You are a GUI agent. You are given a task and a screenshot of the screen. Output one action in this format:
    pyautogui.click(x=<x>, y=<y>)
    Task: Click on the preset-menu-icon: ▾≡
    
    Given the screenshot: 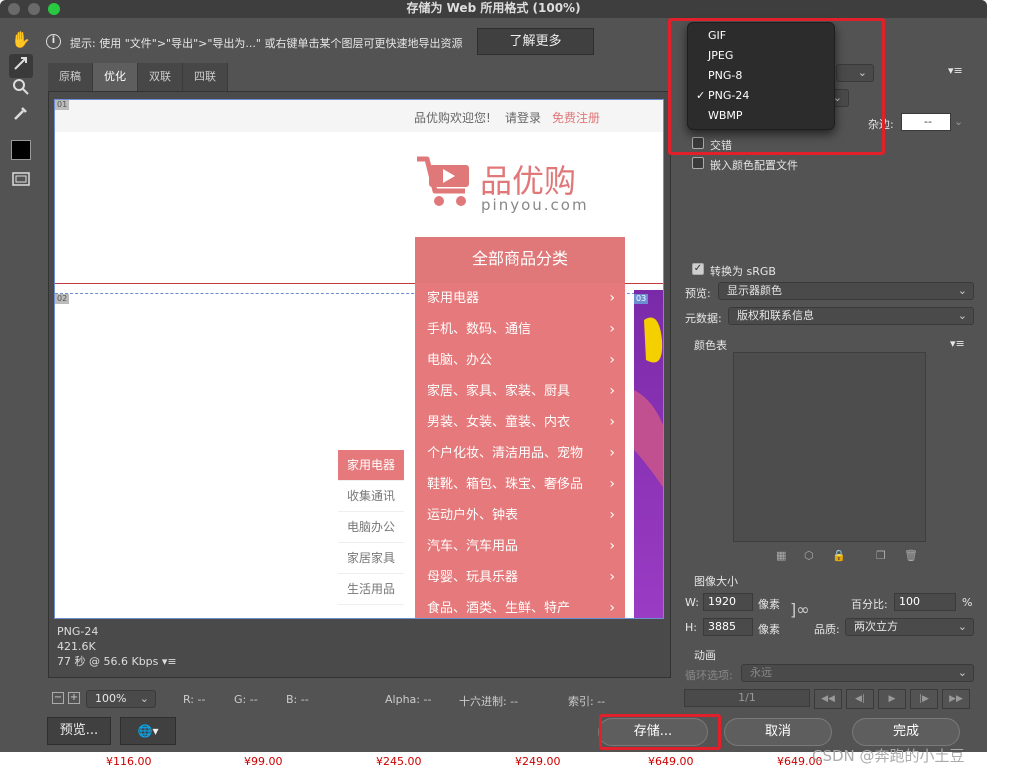 What is the action you would take?
    pyautogui.click(x=955, y=70)
    